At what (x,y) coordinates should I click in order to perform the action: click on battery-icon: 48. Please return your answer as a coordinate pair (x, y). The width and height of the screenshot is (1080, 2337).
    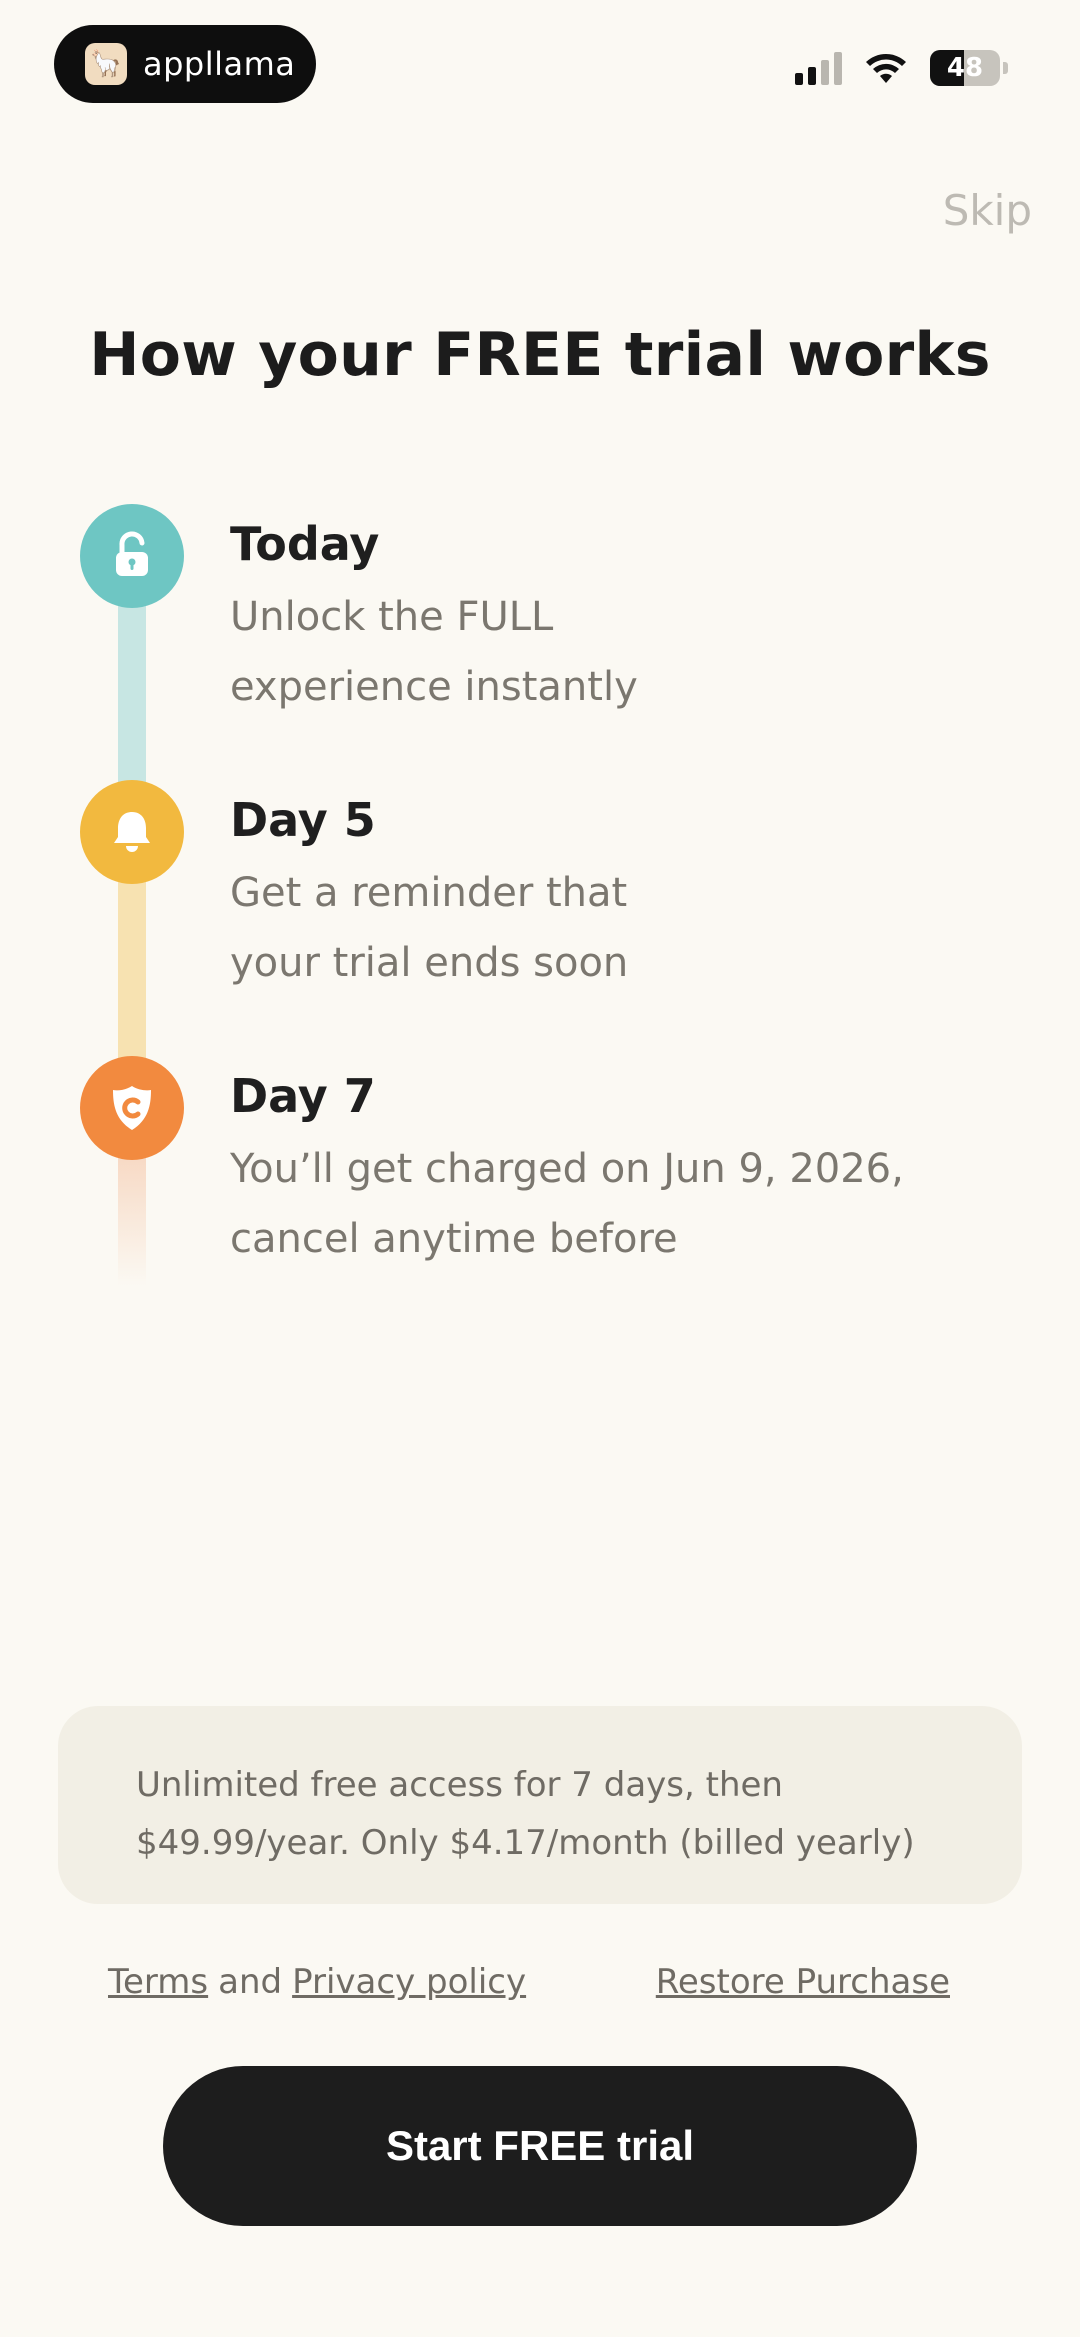
    Looking at the image, I should click on (965, 68).